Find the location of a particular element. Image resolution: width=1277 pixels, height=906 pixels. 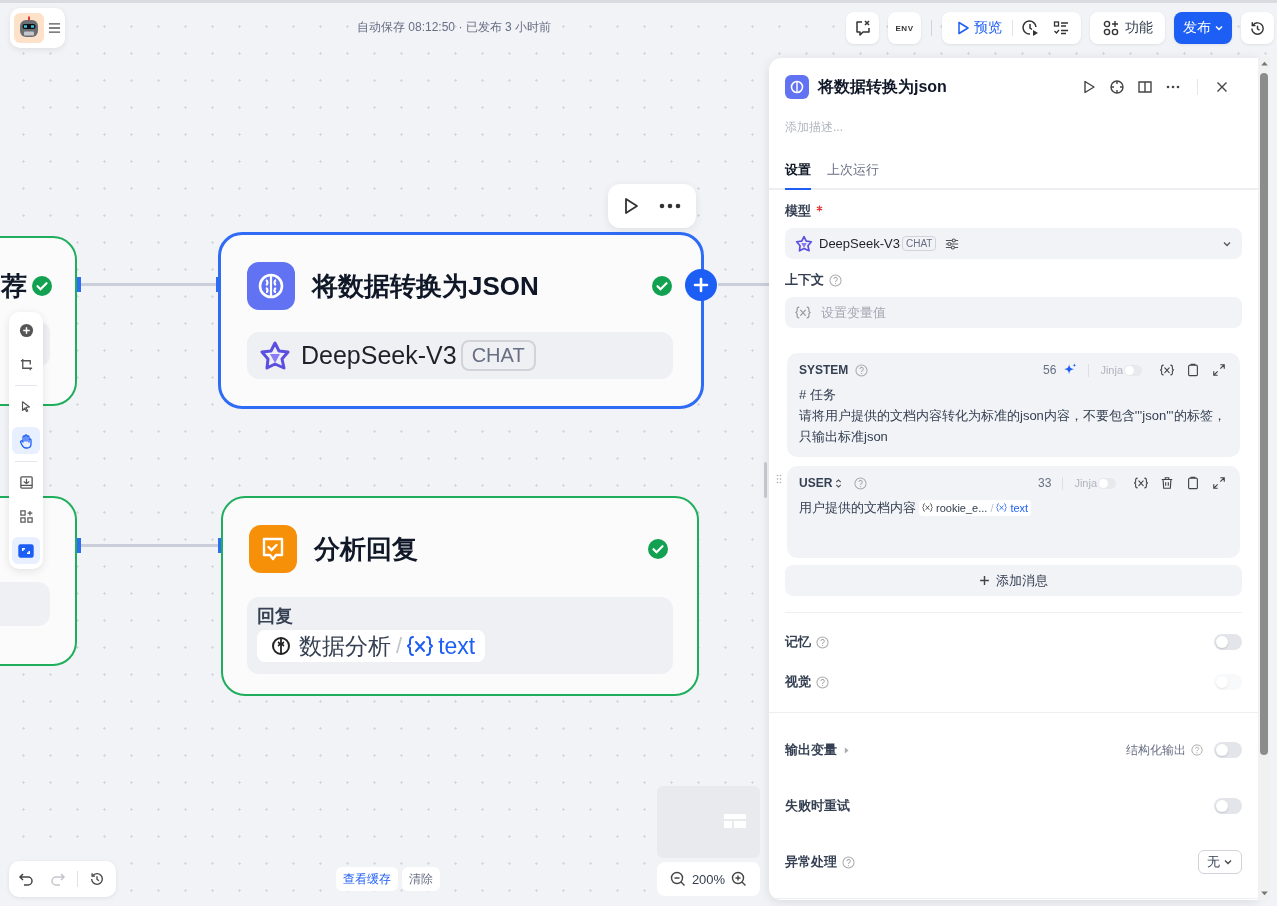

prompt-text: 请将用户提供的文档内容转化为标准的json内容，不要包含'''json'''的标签，只输出标准json is located at coordinates (1012, 426).